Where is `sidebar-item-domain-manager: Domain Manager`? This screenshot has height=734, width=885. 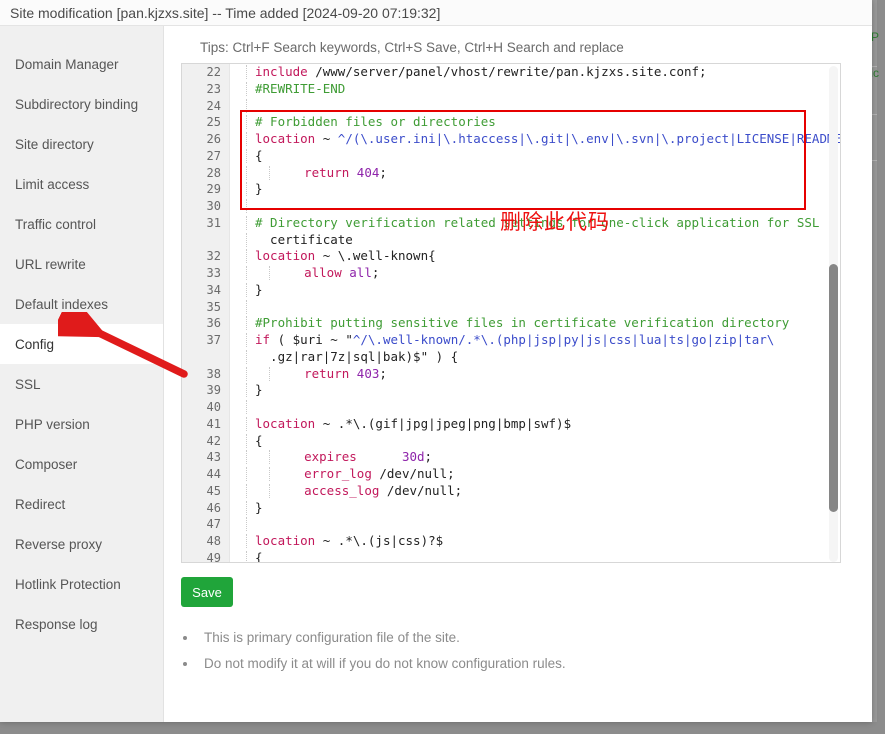
sidebar-item-domain-manager: Domain Manager is located at coordinates (81, 64).